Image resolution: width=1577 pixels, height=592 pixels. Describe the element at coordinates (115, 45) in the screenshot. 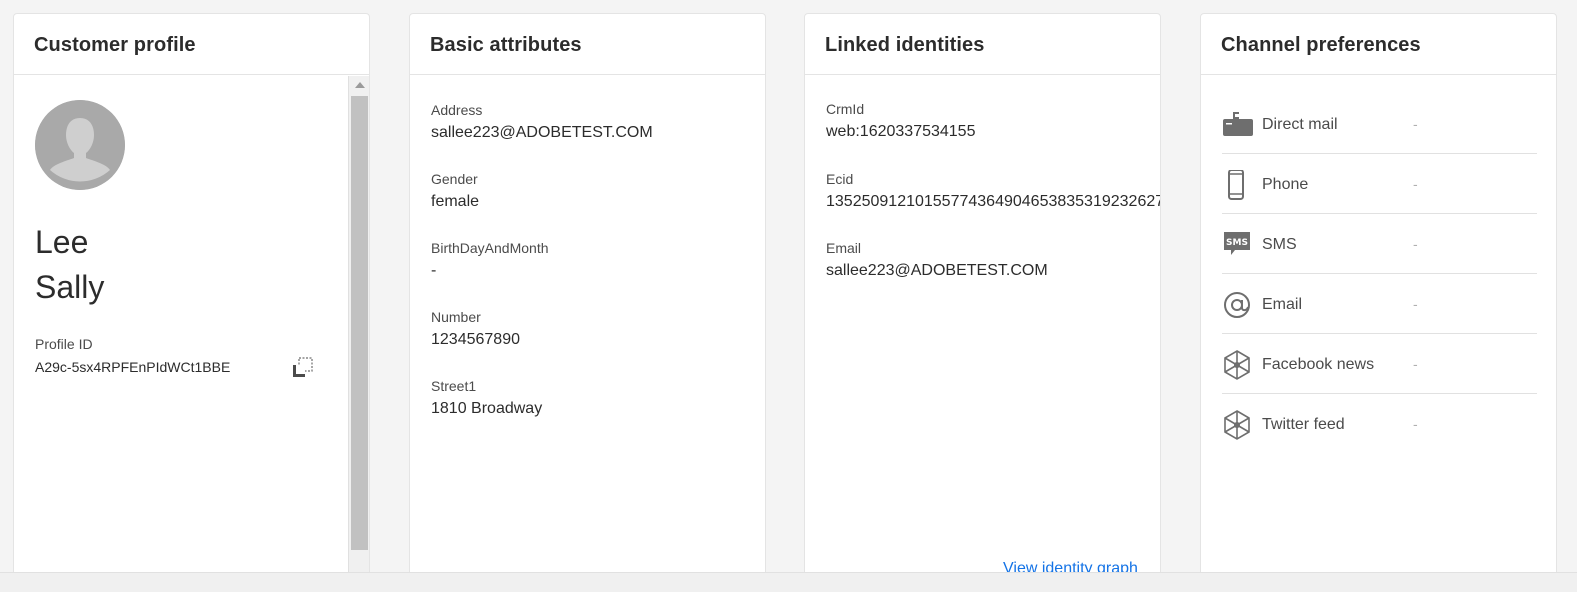

I see `customer-profile-title: Customer profile` at that location.